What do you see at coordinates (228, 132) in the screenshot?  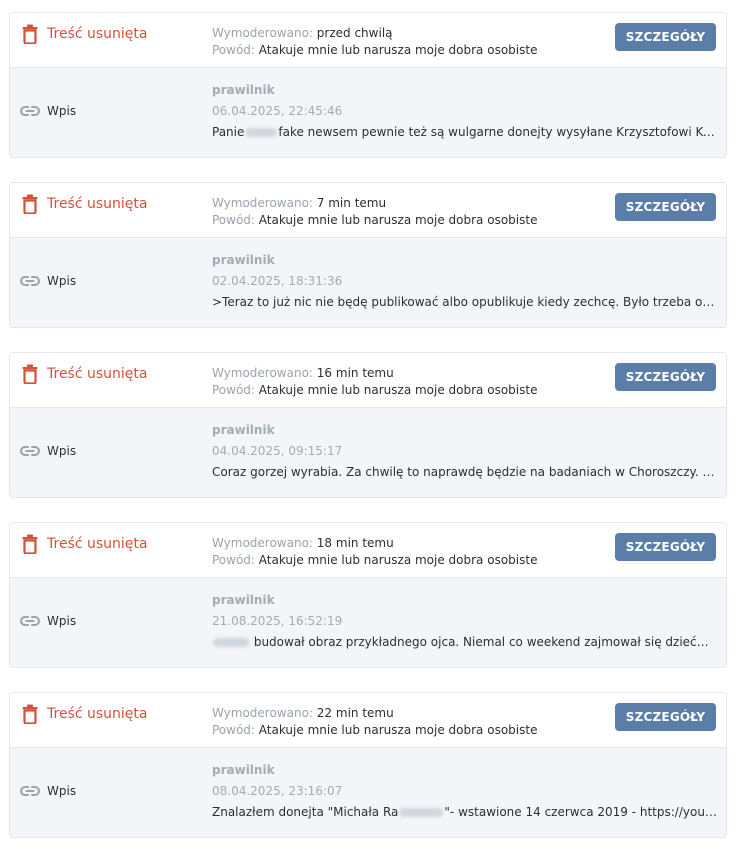 I see `excerpt-text: Panie` at bounding box center [228, 132].